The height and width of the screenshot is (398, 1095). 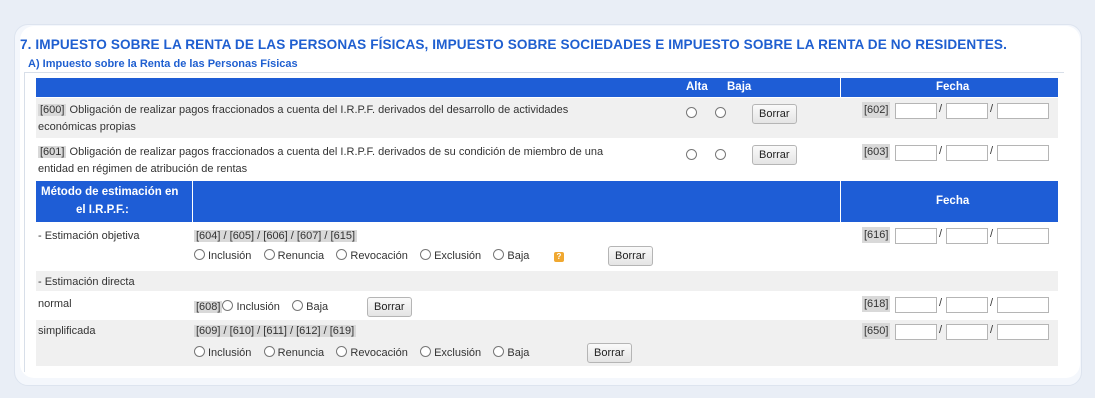 I want to click on row-601-date: [603] / /, so click(x=957, y=152).